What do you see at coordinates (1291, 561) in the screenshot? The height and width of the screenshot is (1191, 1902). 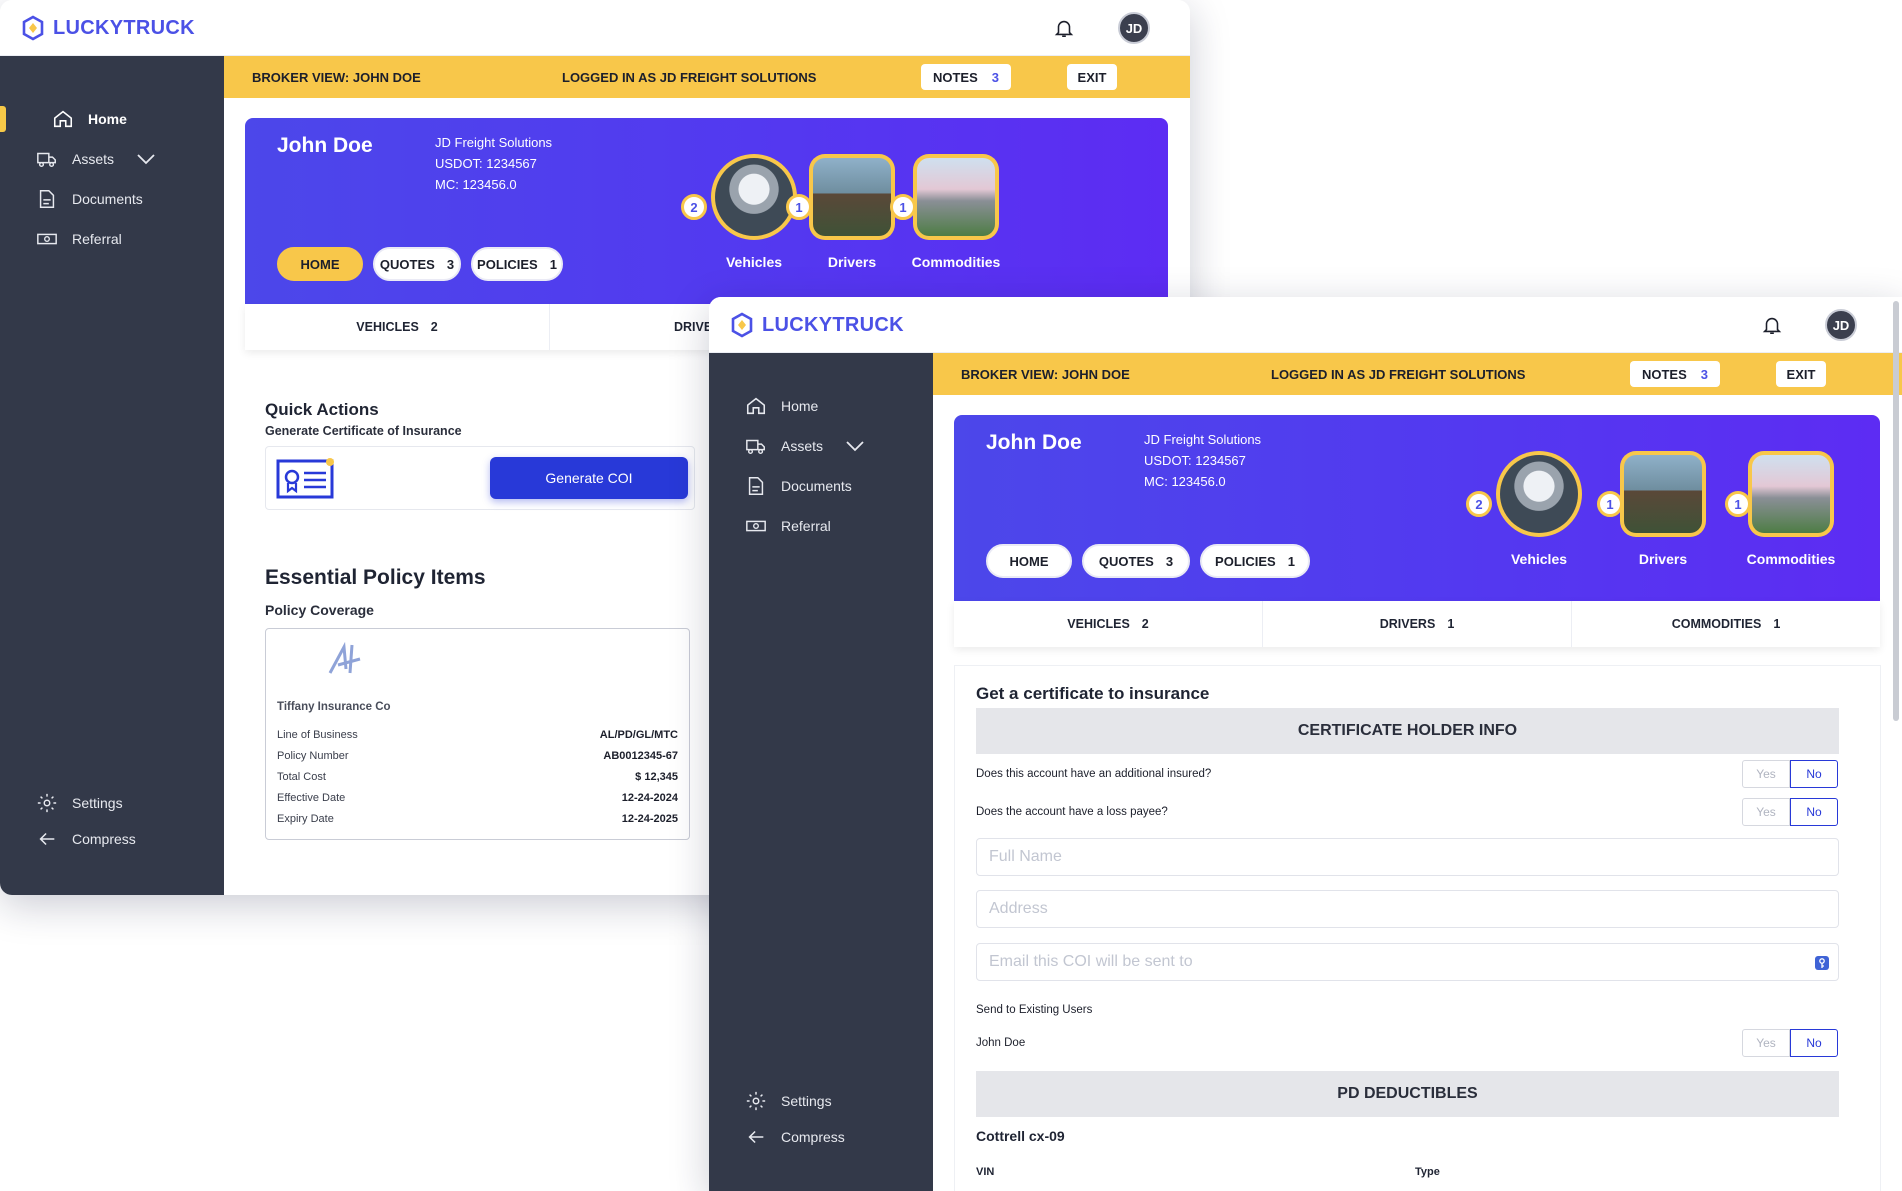 I see `policies-count: 1` at bounding box center [1291, 561].